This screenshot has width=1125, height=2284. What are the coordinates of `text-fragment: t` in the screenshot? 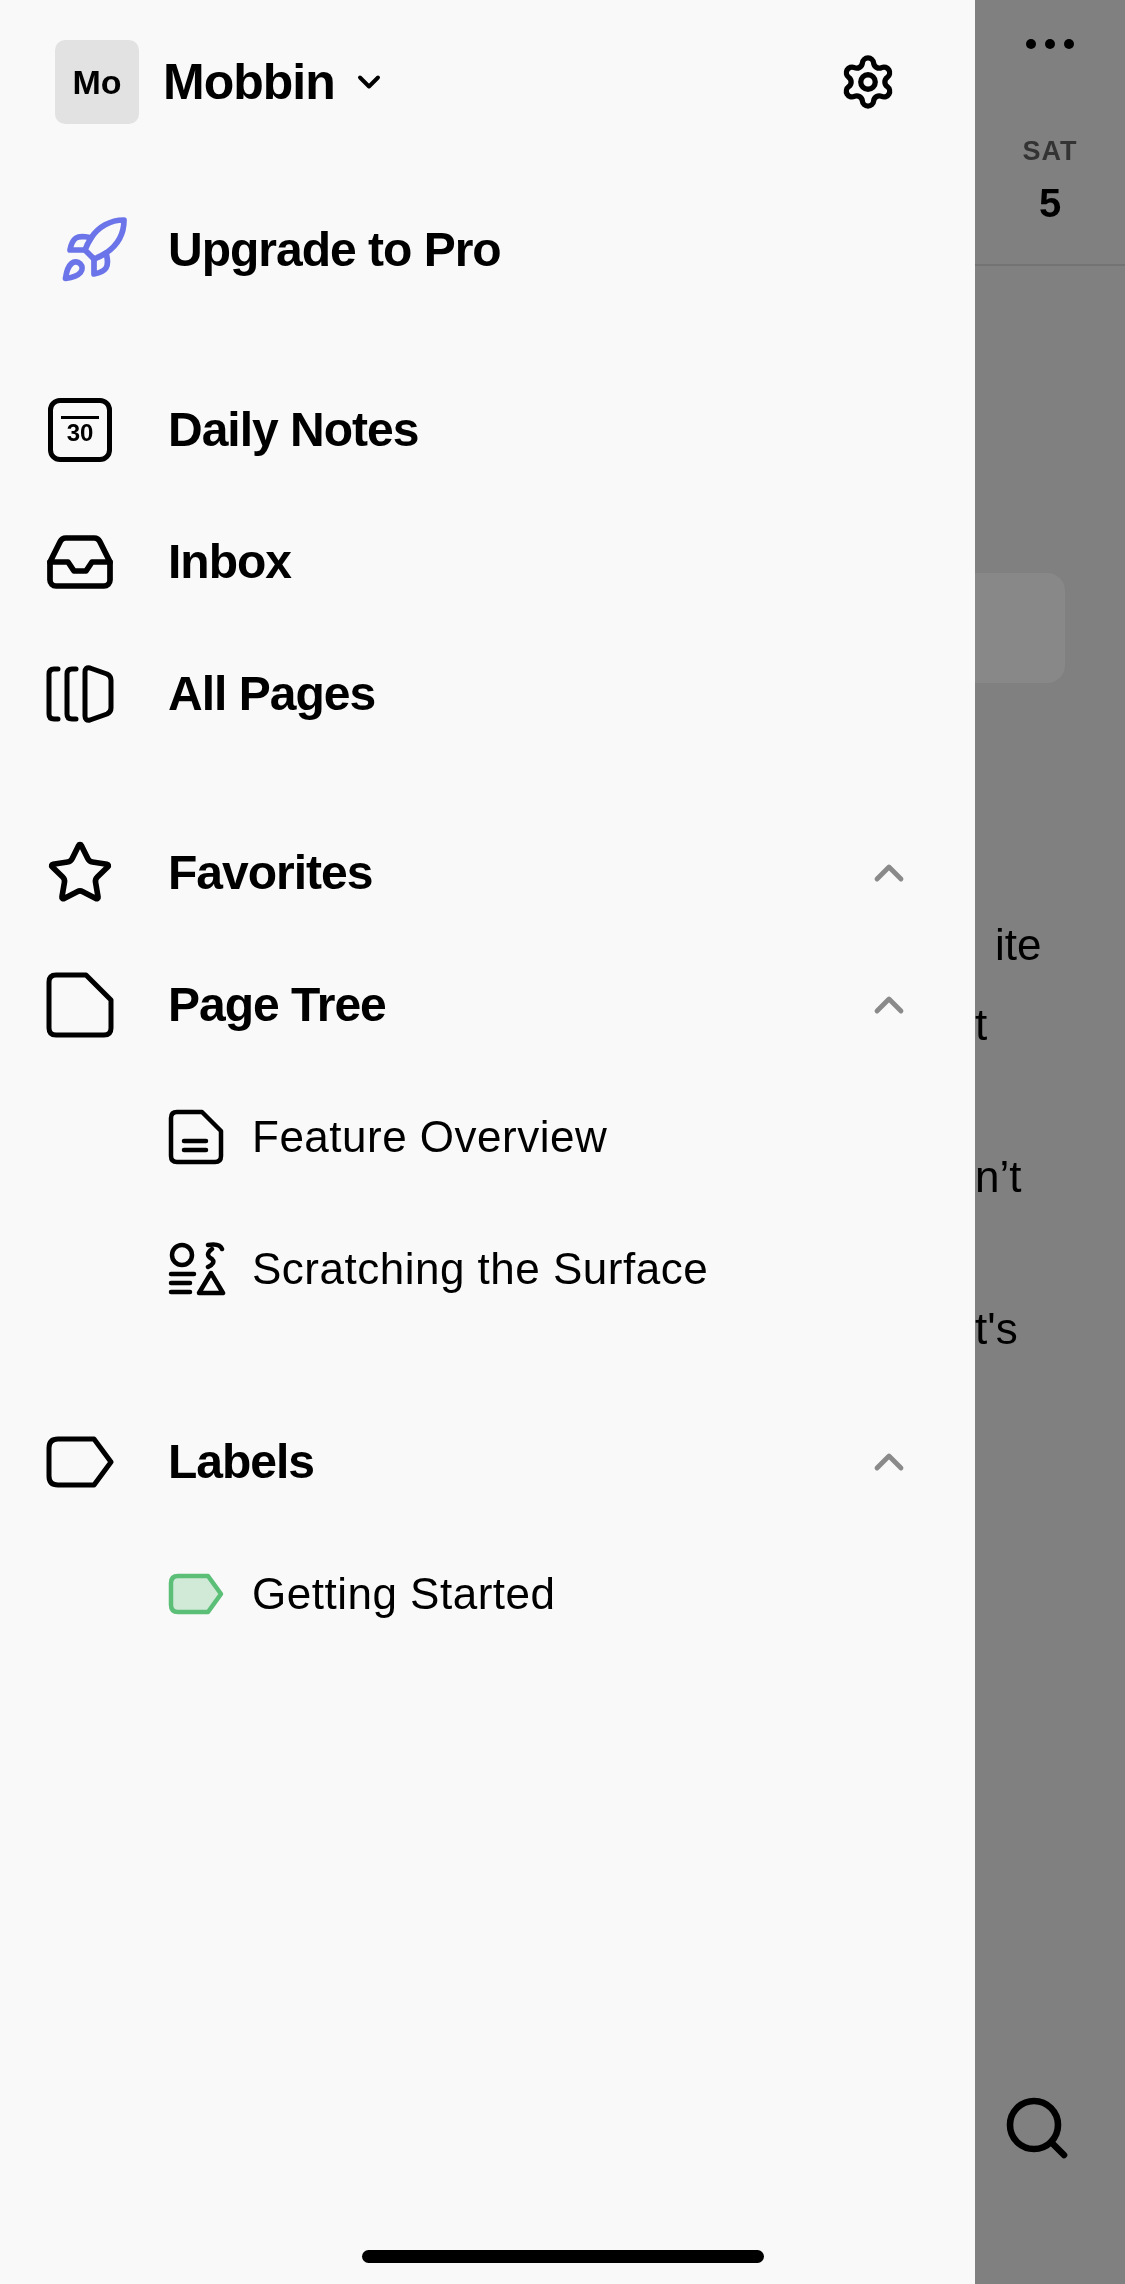 It's located at (981, 1025).